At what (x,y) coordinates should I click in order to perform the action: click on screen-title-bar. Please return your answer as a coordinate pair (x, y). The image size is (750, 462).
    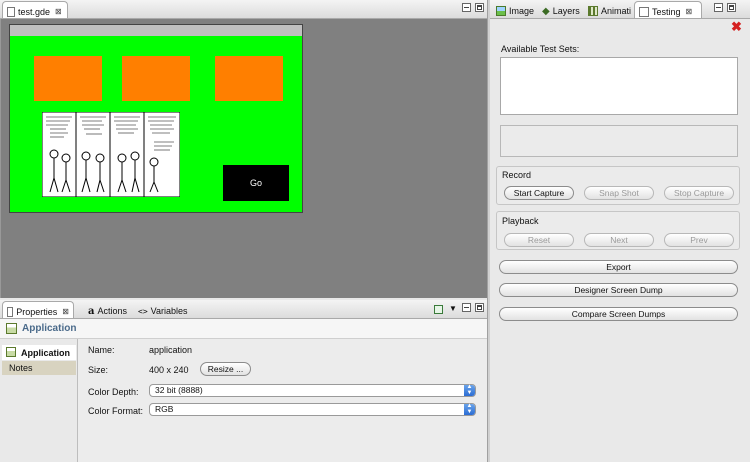
    Looking at the image, I should click on (156, 30).